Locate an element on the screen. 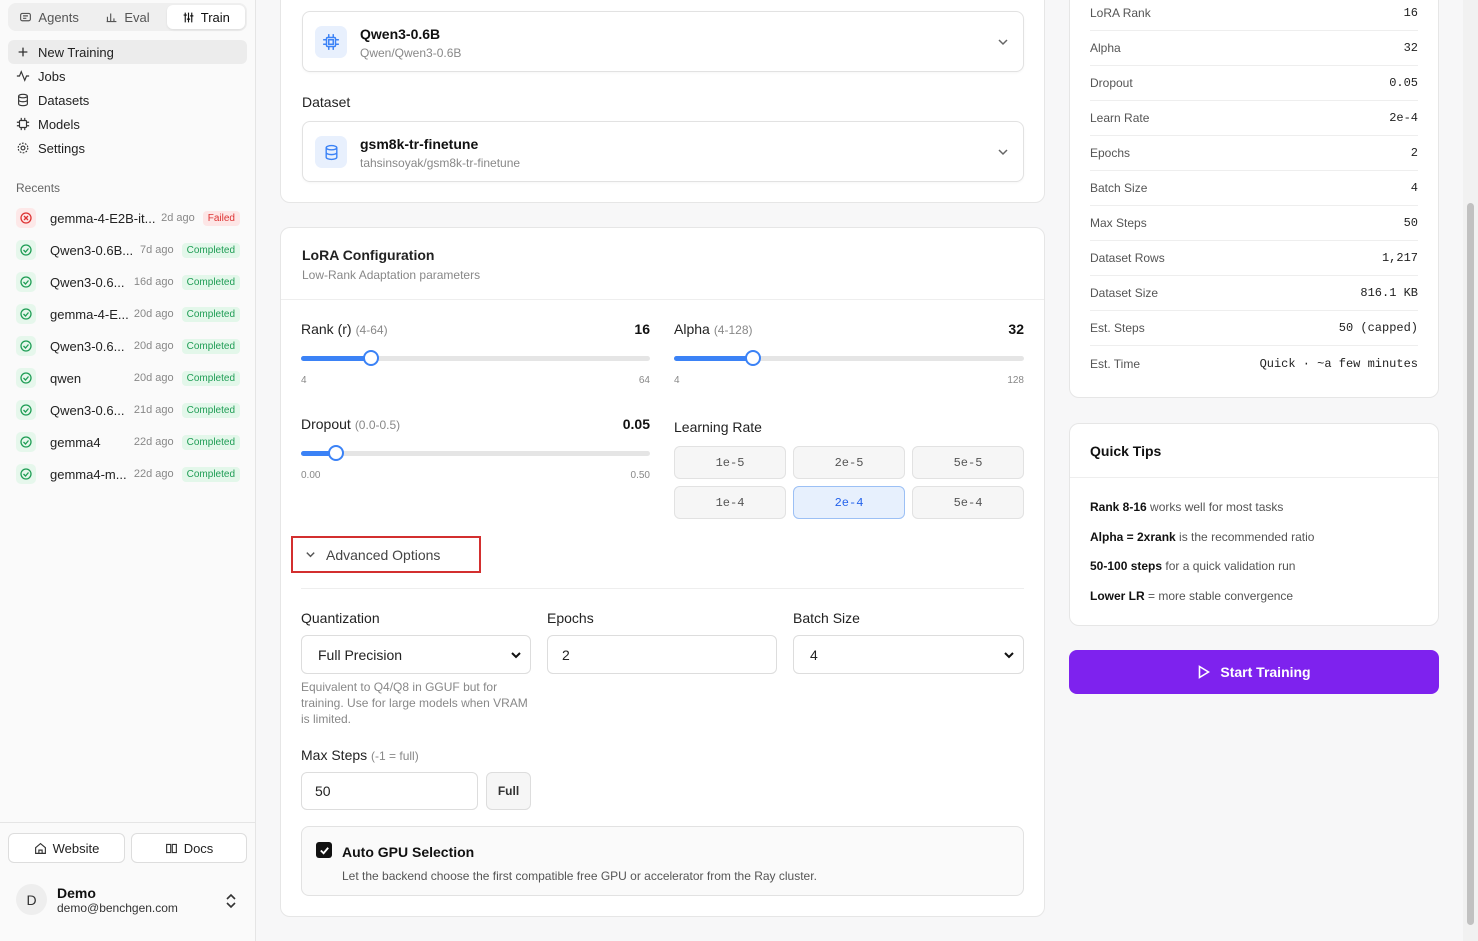  chevron-up-down-icon is located at coordinates (231, 901).